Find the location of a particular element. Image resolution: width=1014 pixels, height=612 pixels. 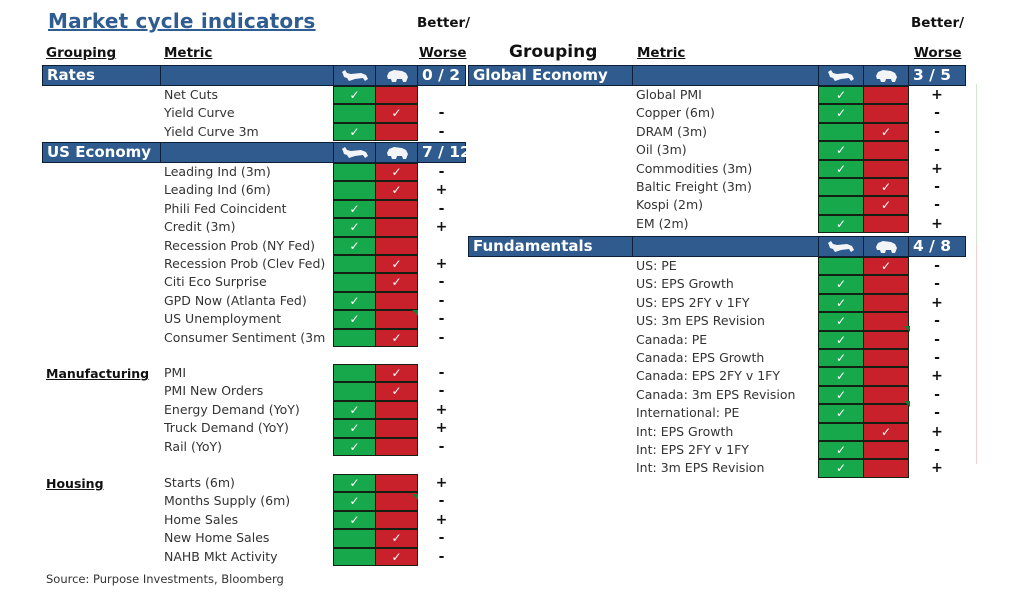

metric-label: US: 3m EPS Revision is located at coordinates (700, 321).